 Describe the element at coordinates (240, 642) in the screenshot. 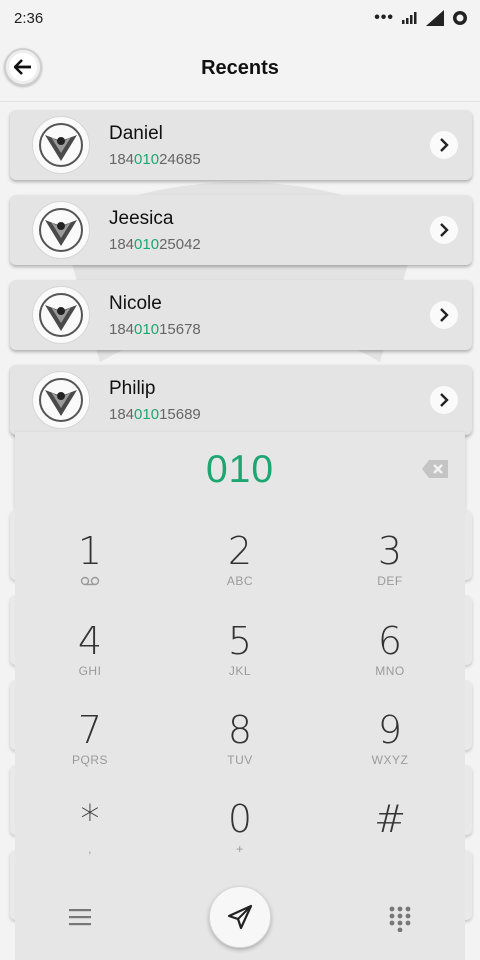

I see `key-5: 5 JKL` at that location.